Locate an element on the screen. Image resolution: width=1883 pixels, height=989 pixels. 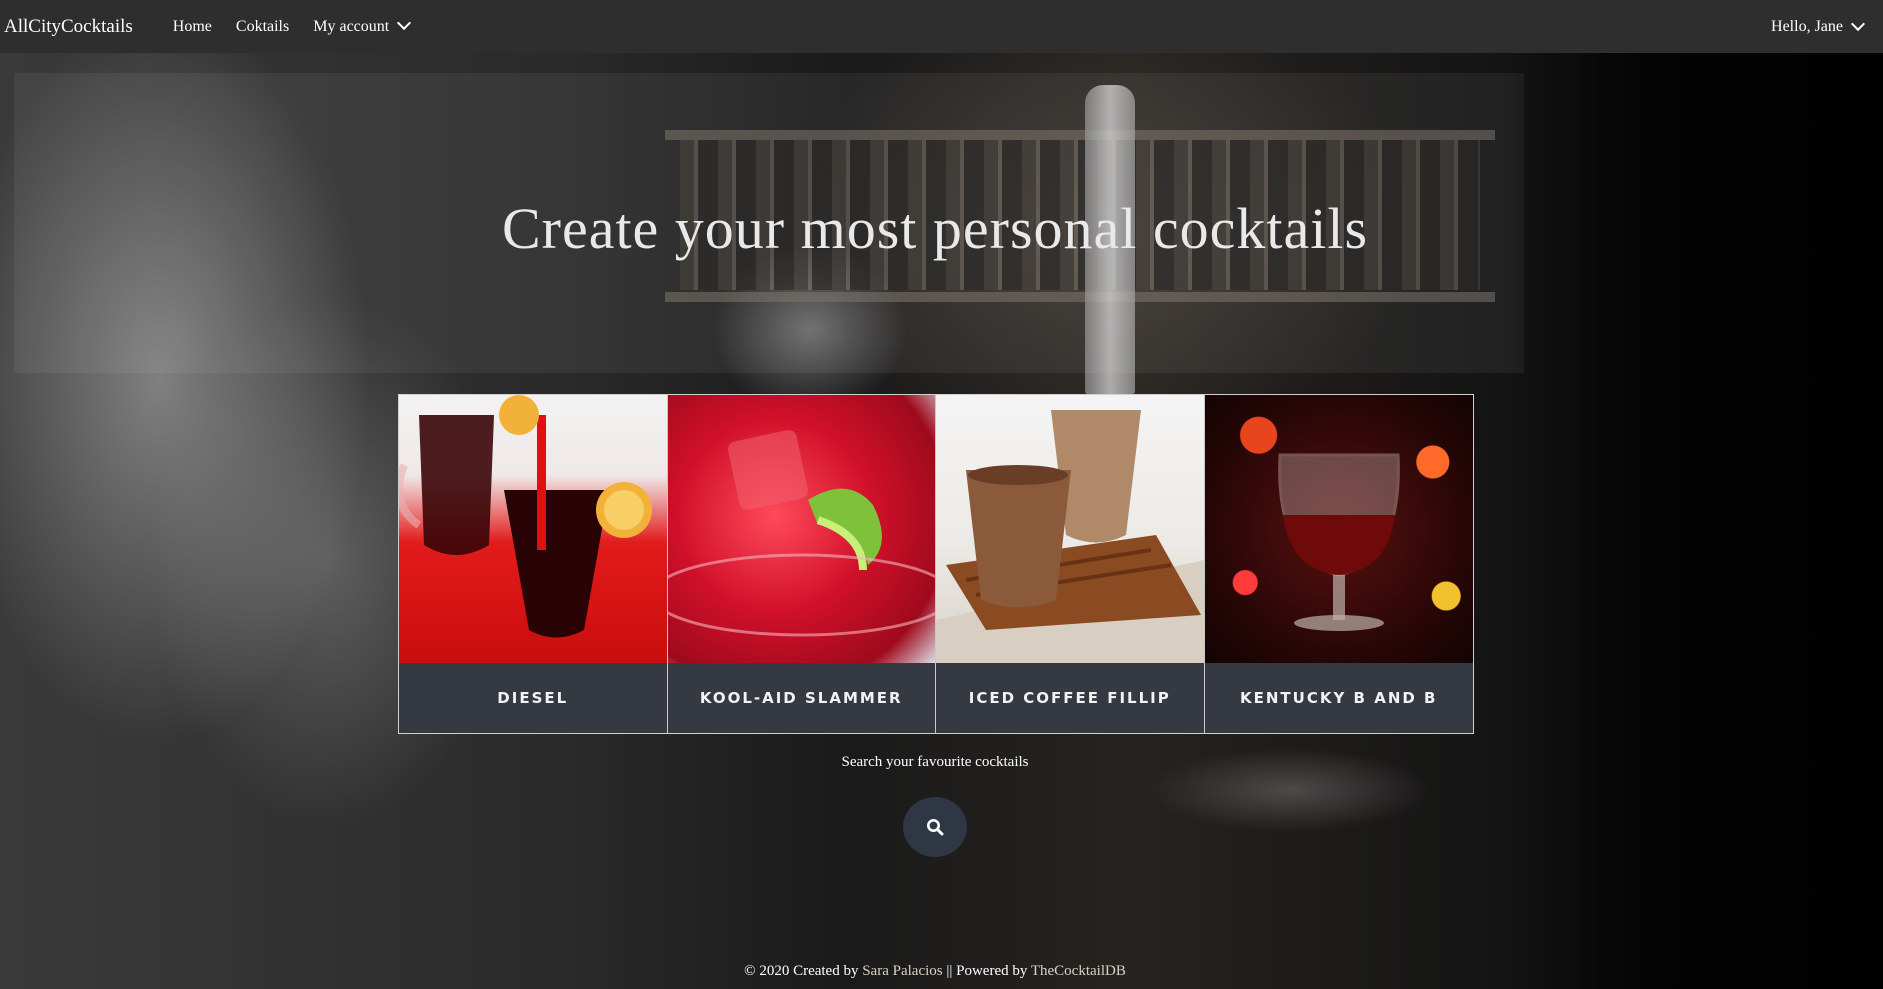
cocktail-card: Diesel is located at coordinates (533, 564).